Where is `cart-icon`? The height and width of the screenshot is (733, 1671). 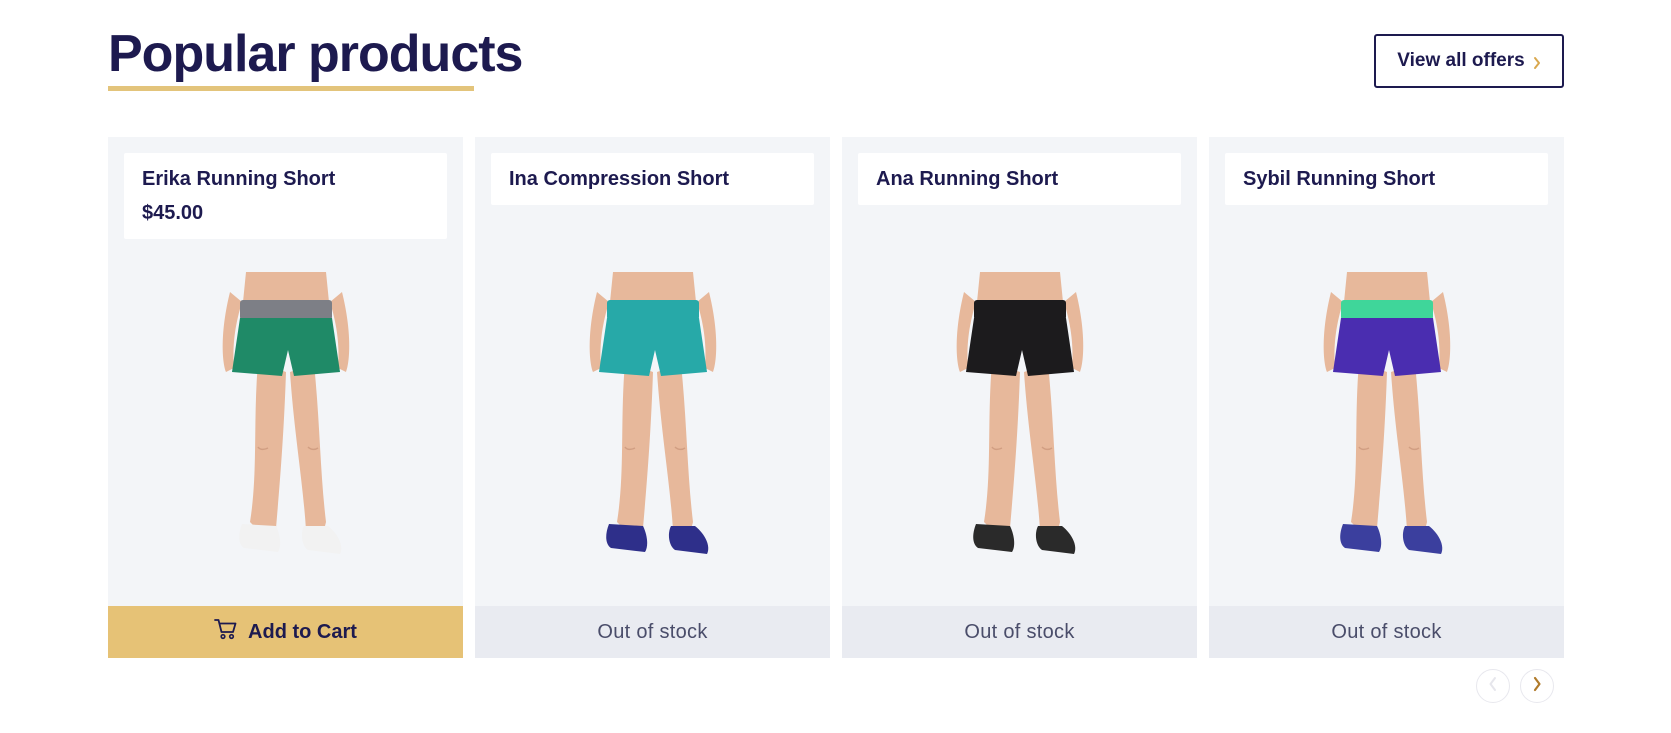
cart-icon is located at coordinates (226, 632).